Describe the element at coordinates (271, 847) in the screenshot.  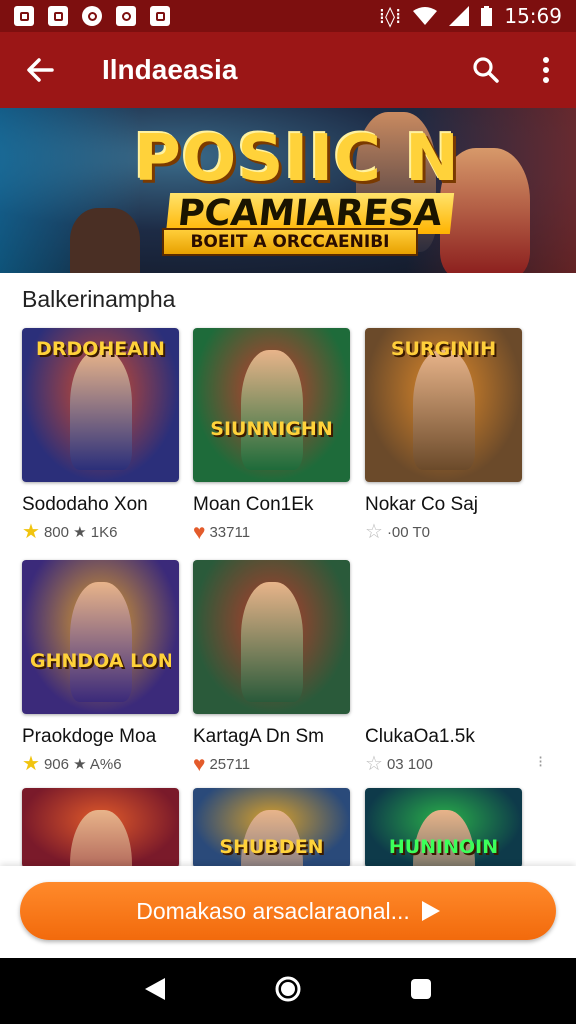
I see `game-thumbnail-title: SHUBDEN` at that location.